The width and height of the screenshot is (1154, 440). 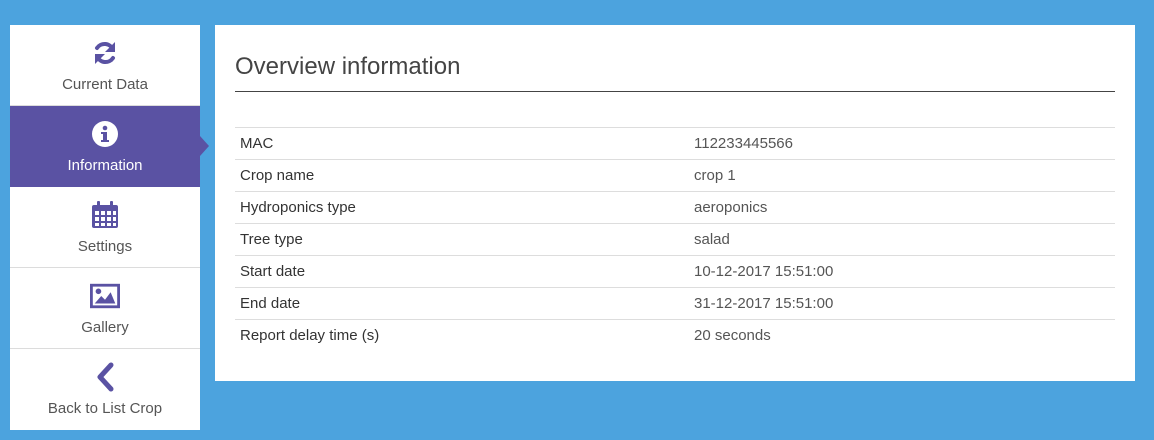 What do you see at coordinates (105, 246) in the screenshot?
I see `sidebar-item-label: Settings` at bounding box center [105, 246].